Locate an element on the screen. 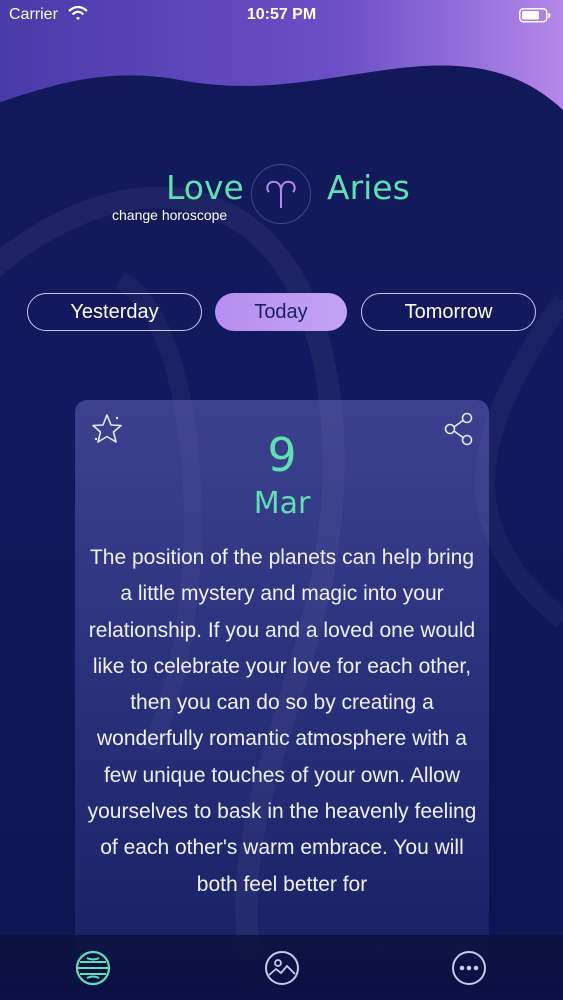 This screenshot has width=563, height=1000. horoscope-category-title: Love is located at coordinates (205, 187).